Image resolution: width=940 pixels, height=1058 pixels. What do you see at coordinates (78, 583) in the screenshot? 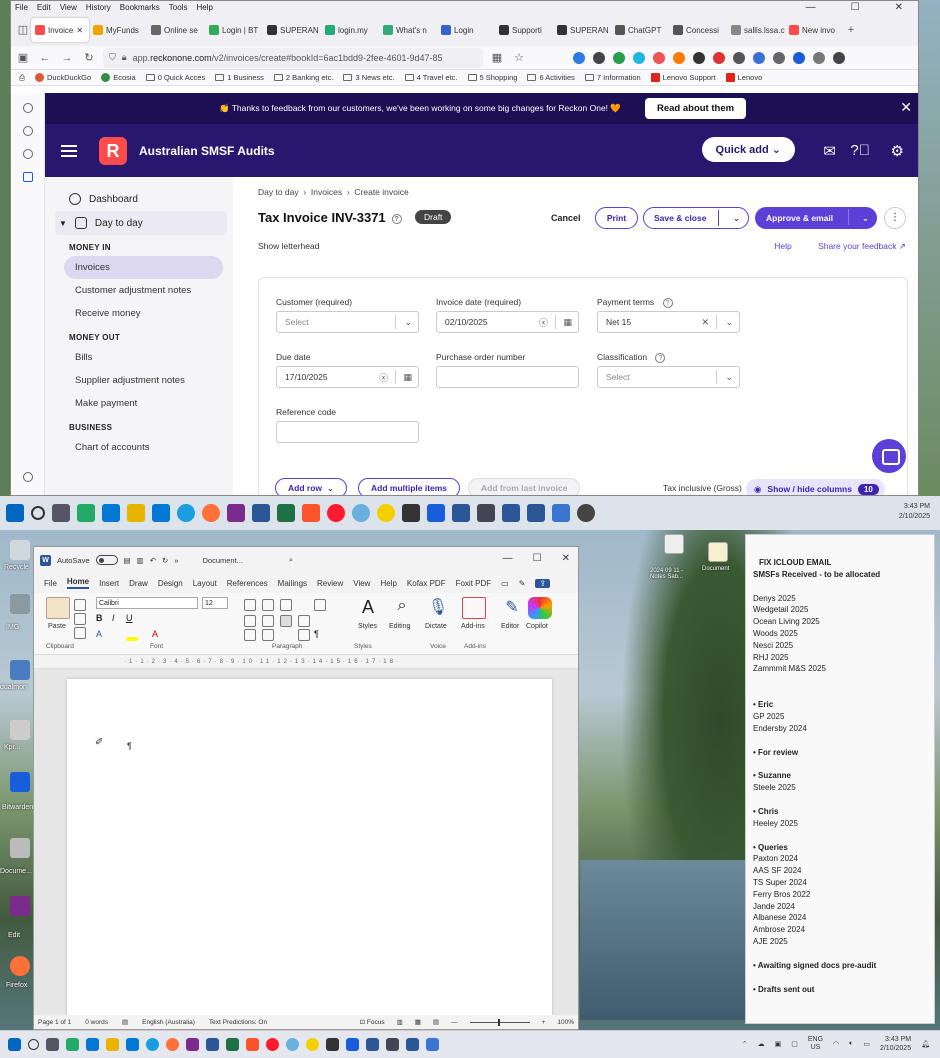
I see `tab-home: Home` at bounding box center [78, 583].